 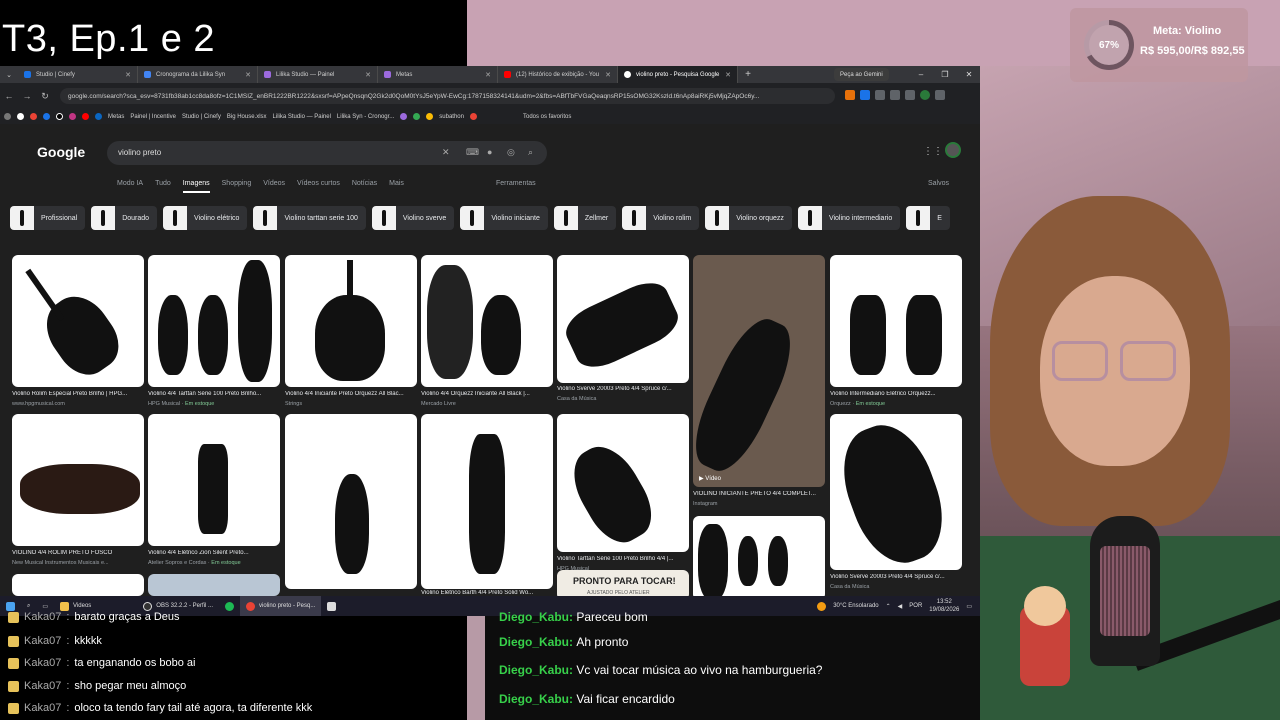 What do you see at coordinates (163, 186) in the screenshot?
I see `filter-tudo: Tudo` at bounding box center [163, 186].